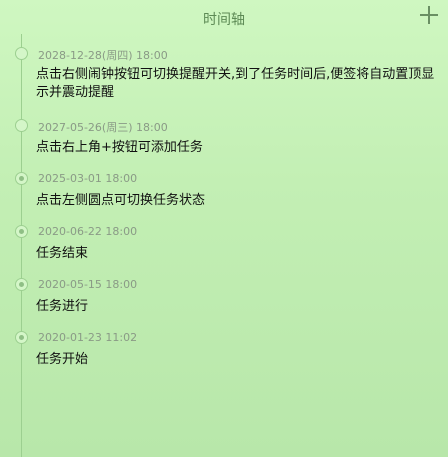 This screenshot has height=457, width=448. What do you see at coordinates (121, 200) in the screenshot?
I see `timeline-text: 点击左侧圆点可切换任务状态` at bounding box center [121, 200].